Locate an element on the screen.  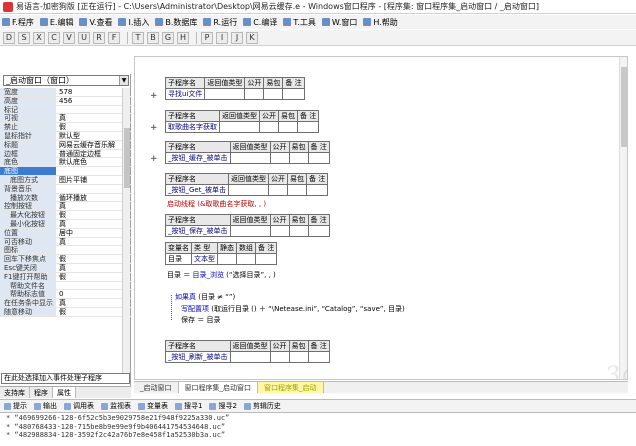
property-row: 控制按钮真 is located at coordinates (65, 207).